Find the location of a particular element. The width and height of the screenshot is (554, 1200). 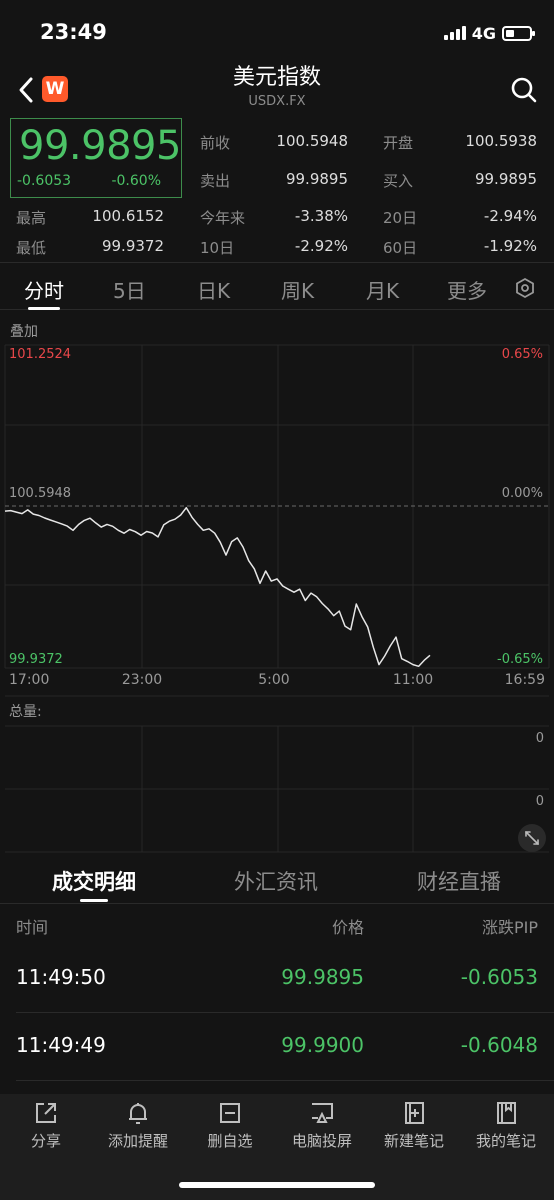

share-icon is located at coordinates (46, 1113).